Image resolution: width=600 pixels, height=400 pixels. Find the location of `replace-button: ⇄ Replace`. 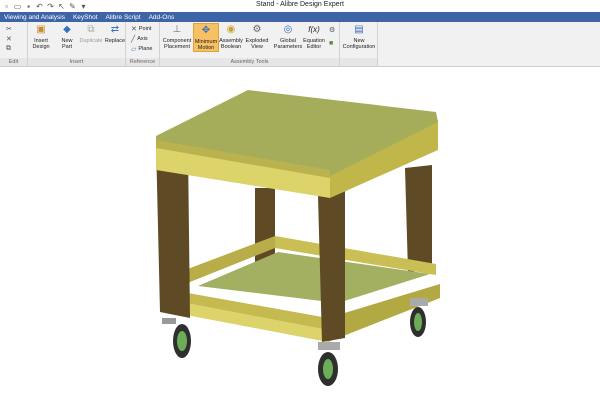

replace-button: ⇄ Replace is located at coordinates (115, 34).